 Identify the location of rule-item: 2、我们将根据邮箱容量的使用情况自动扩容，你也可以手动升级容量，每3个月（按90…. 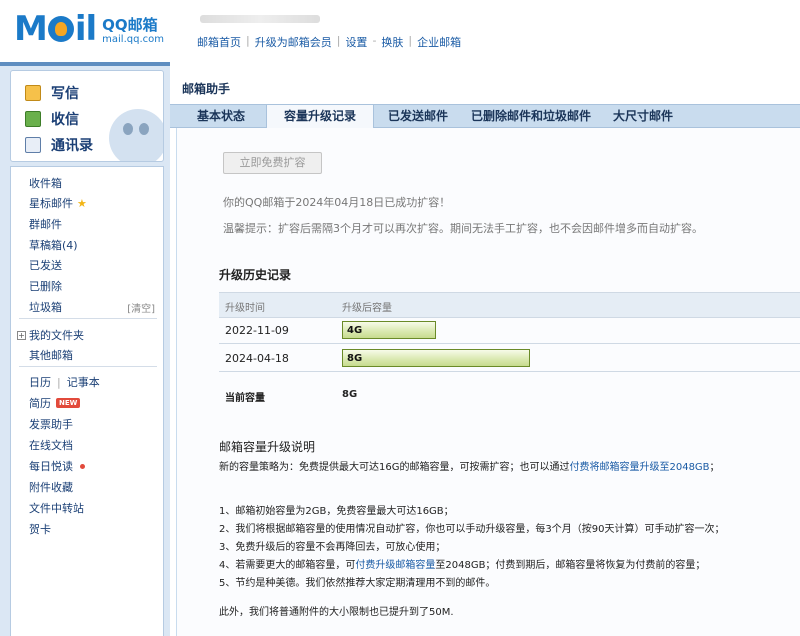
(472, 529).